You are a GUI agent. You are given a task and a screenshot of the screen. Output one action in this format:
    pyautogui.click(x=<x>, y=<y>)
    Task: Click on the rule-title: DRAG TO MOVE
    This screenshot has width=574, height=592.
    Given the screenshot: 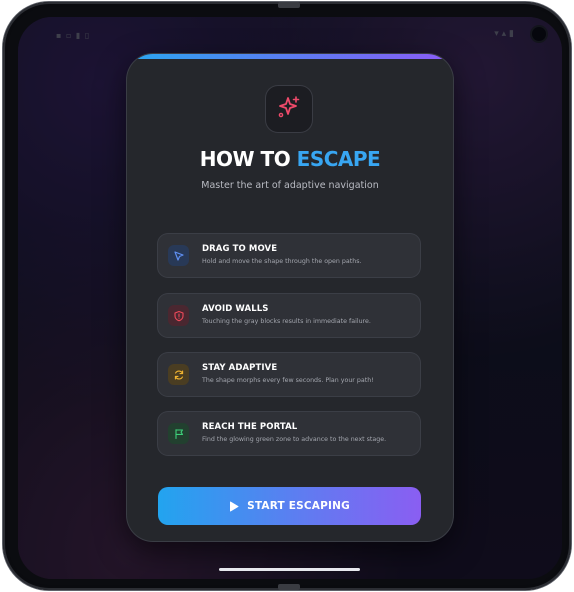 What is the action you would take?
    pyautogui.click(x=240, y=249)
    